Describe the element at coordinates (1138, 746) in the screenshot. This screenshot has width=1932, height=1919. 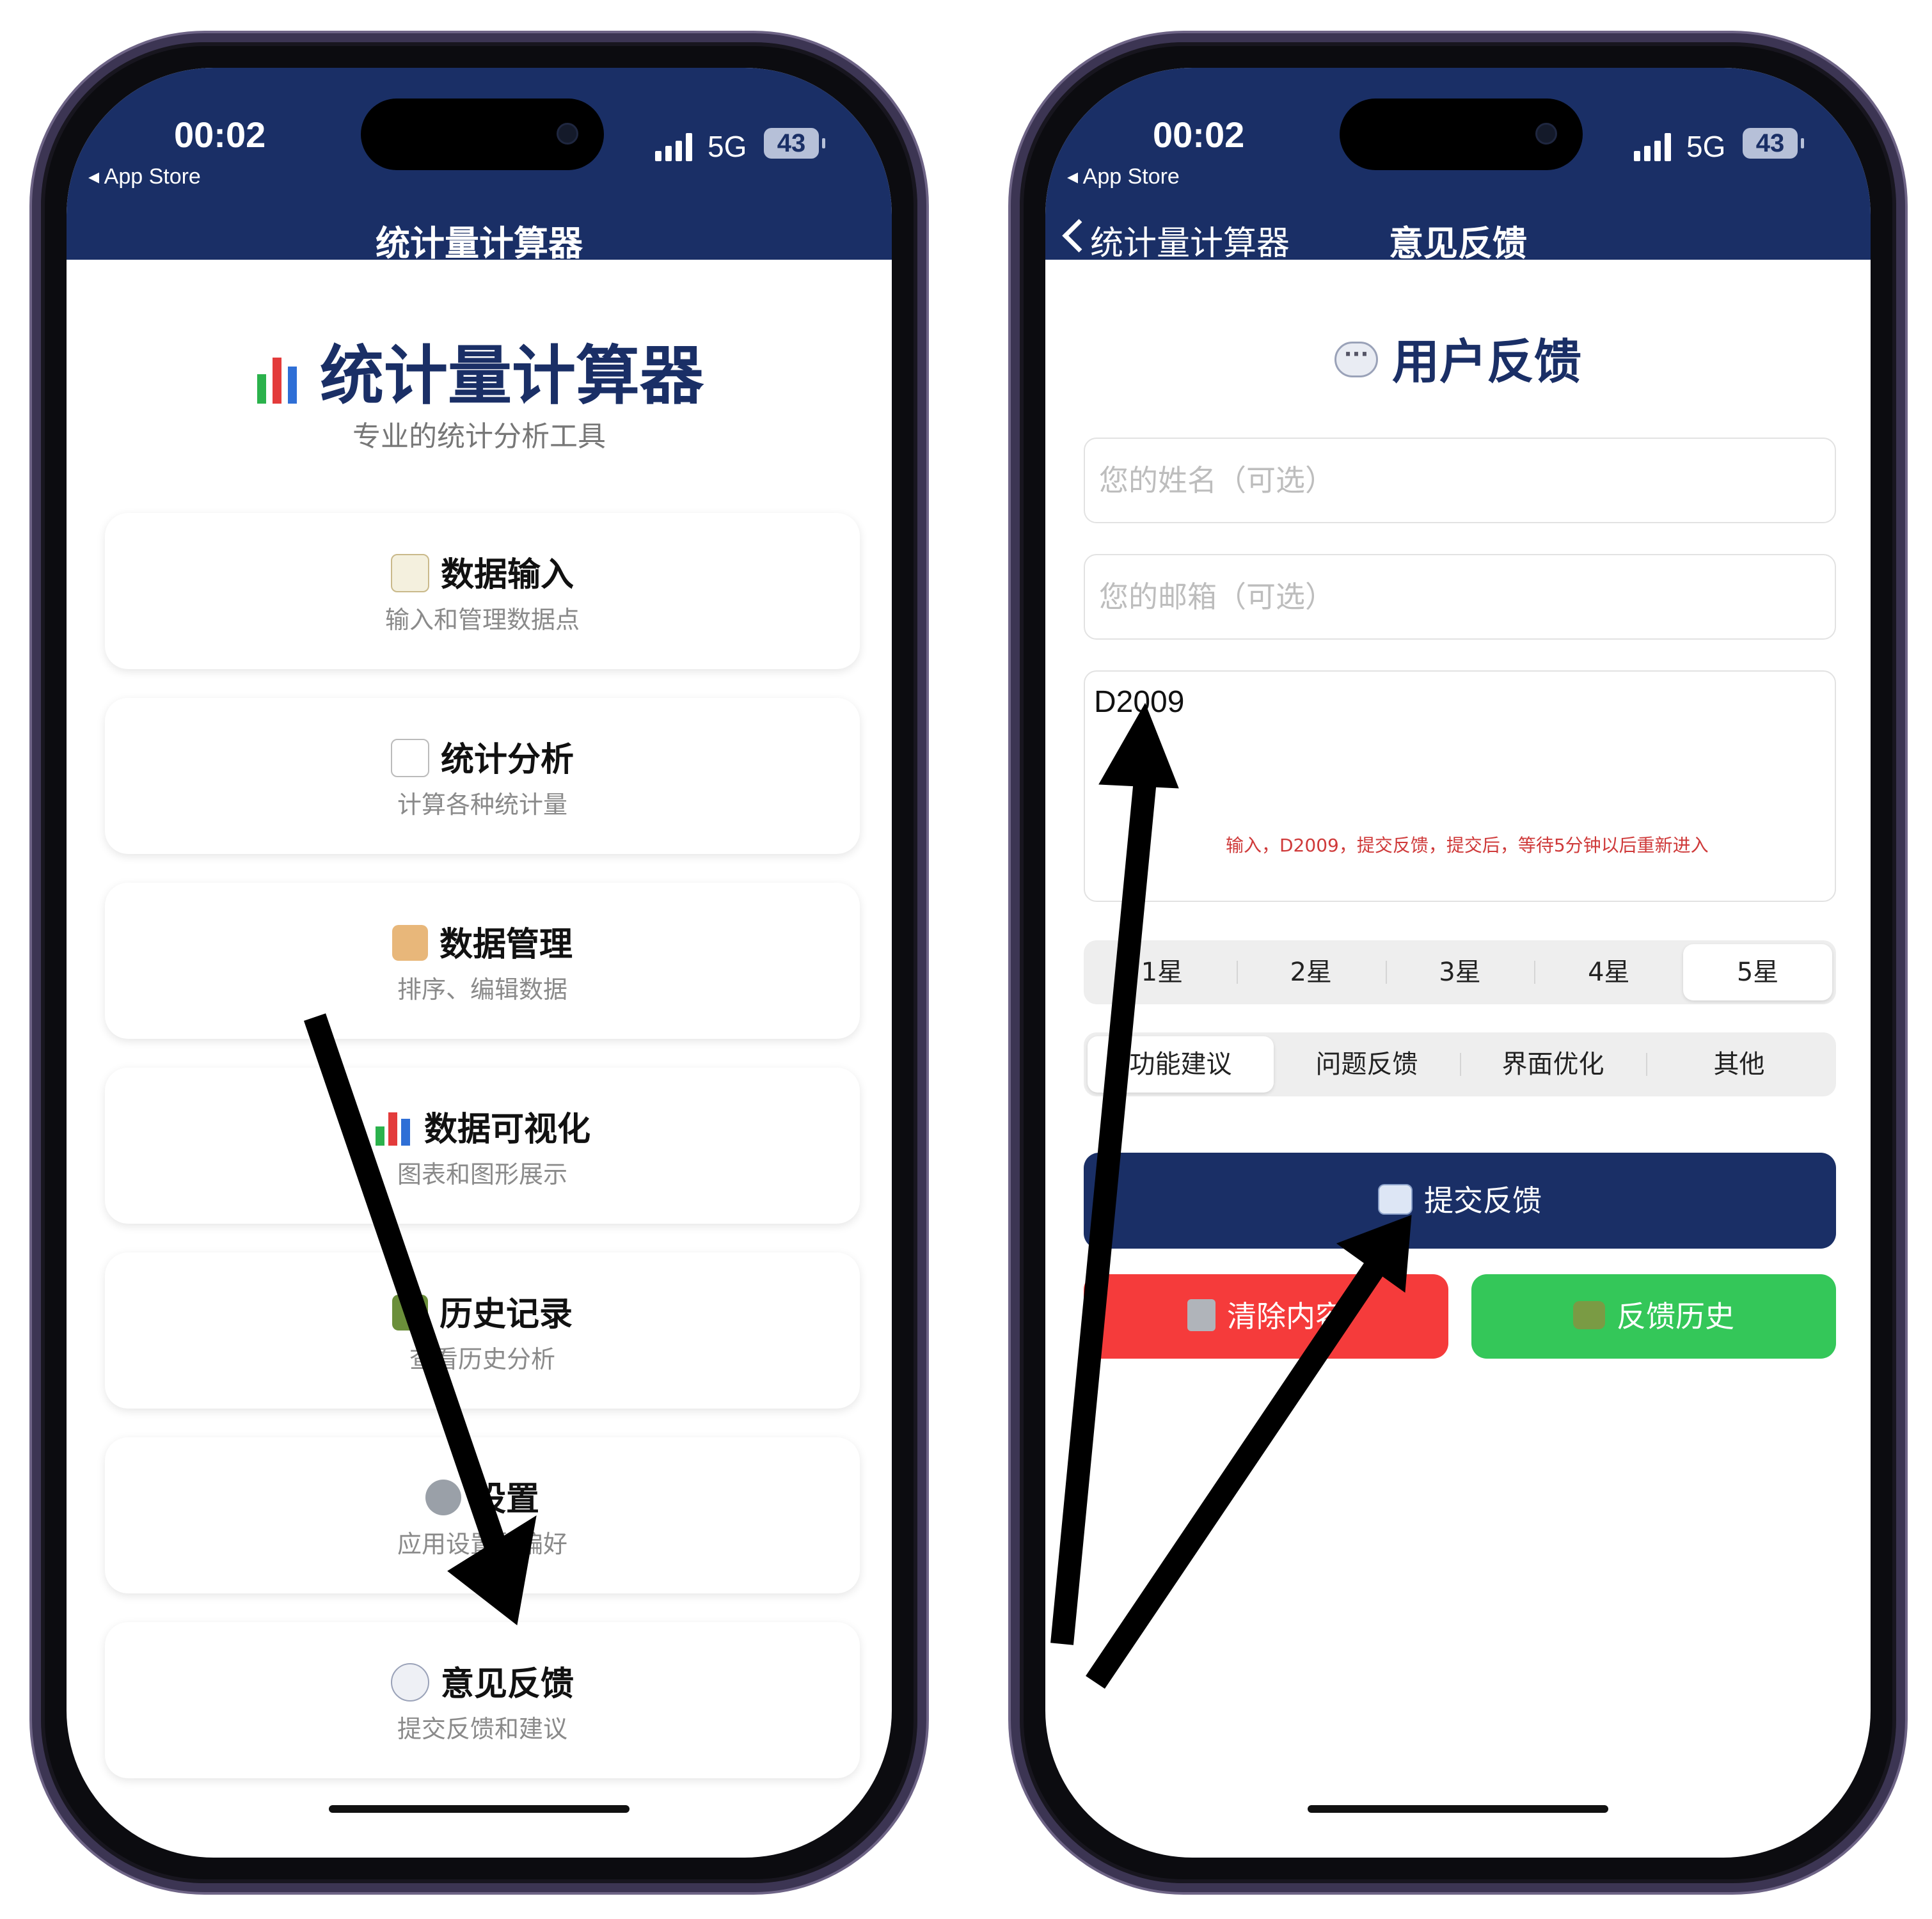
I see `arrow-head-icon` at that location.